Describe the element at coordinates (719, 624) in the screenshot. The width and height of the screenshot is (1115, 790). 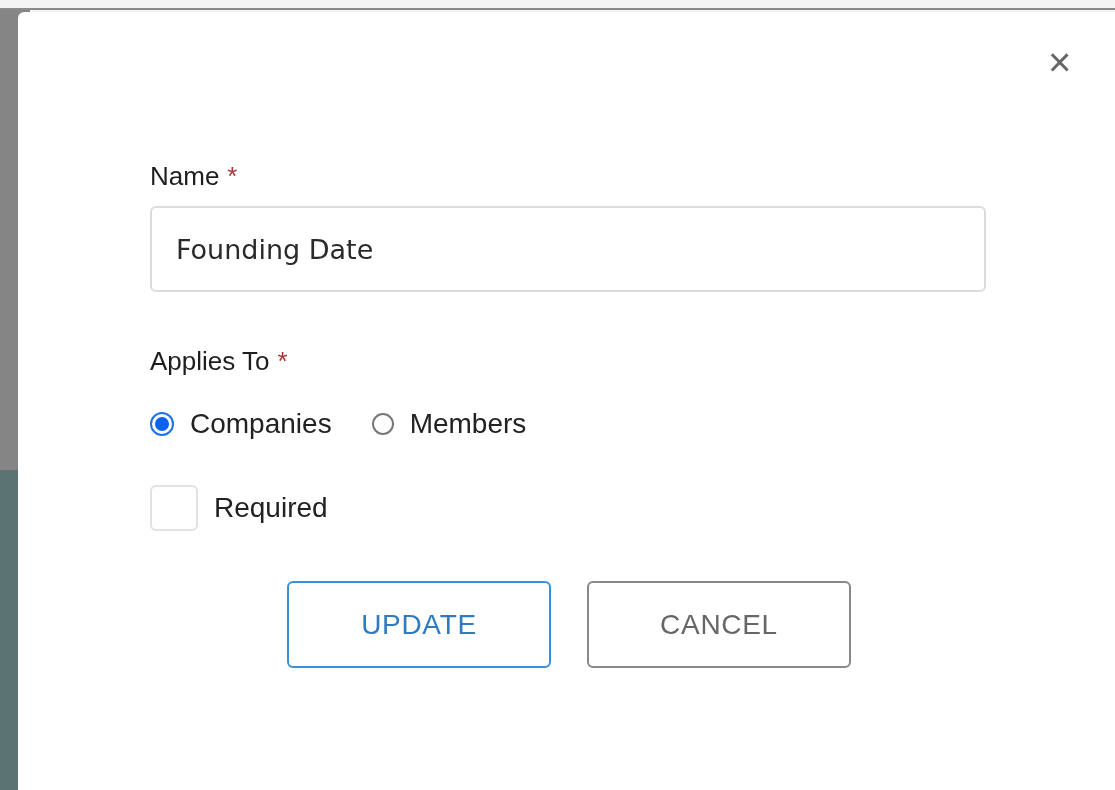
I see `cancel-button: CANCEL` at that location.